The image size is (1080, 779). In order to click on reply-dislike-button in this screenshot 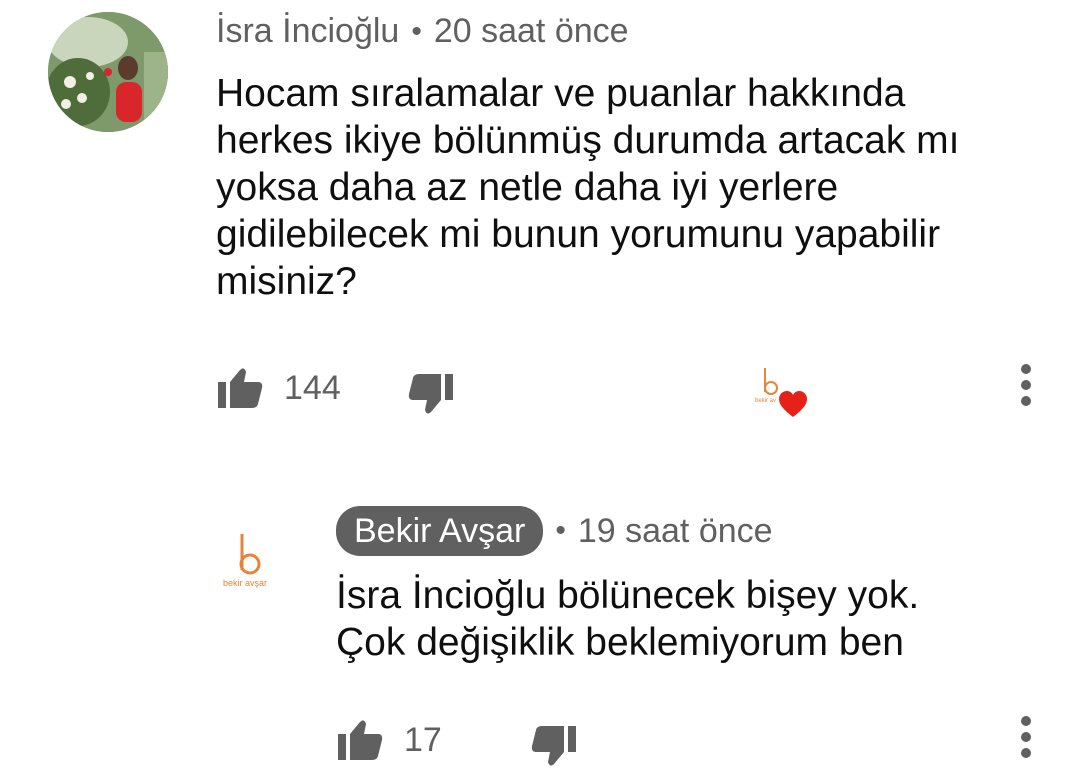, I will do `click(554, 746)`.